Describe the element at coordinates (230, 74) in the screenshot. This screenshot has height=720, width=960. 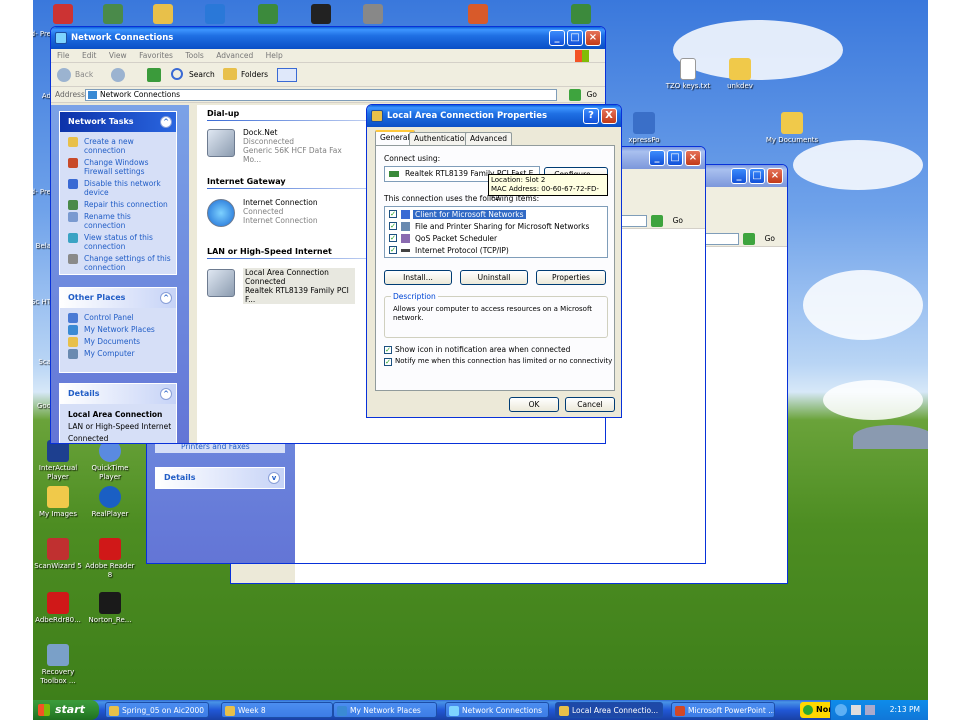
I see `folders-icon` at that location.